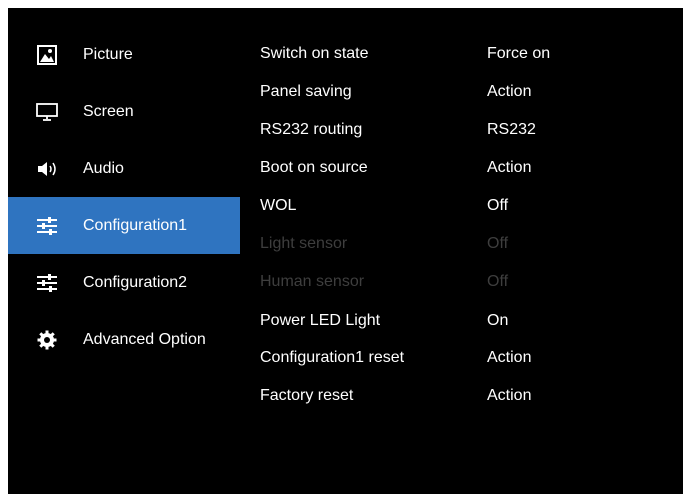 This screenshot has width=683, height=494. Describe the element at coordinates (519, 53) in the screenshot. I see `setting-value: Force on` at that location.